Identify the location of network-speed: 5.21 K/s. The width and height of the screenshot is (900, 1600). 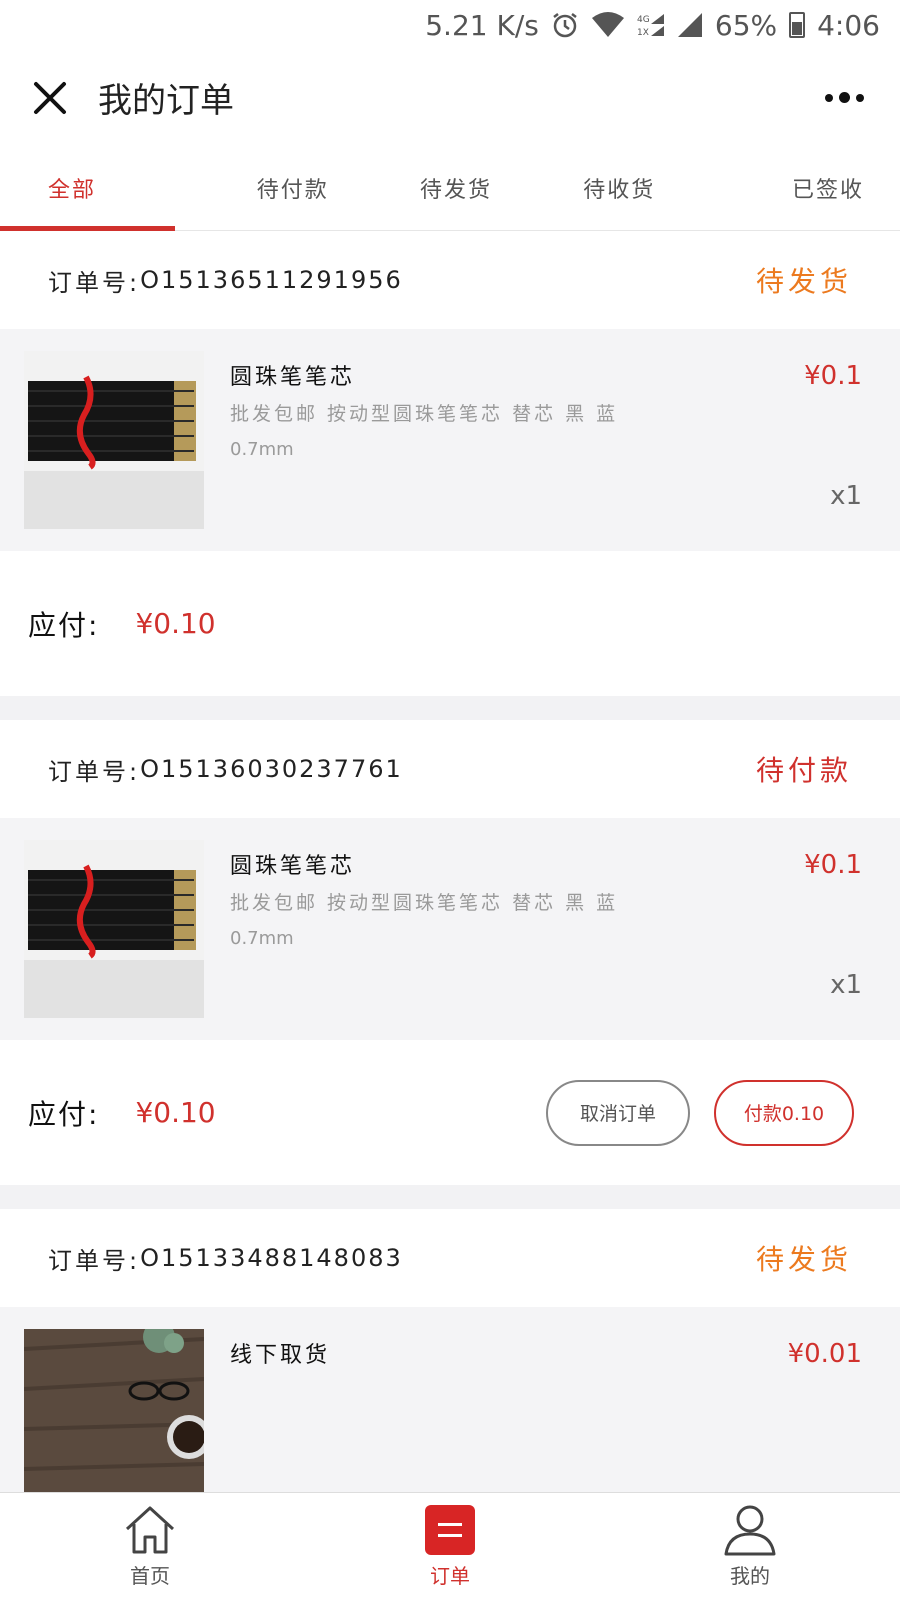
(482, 25).